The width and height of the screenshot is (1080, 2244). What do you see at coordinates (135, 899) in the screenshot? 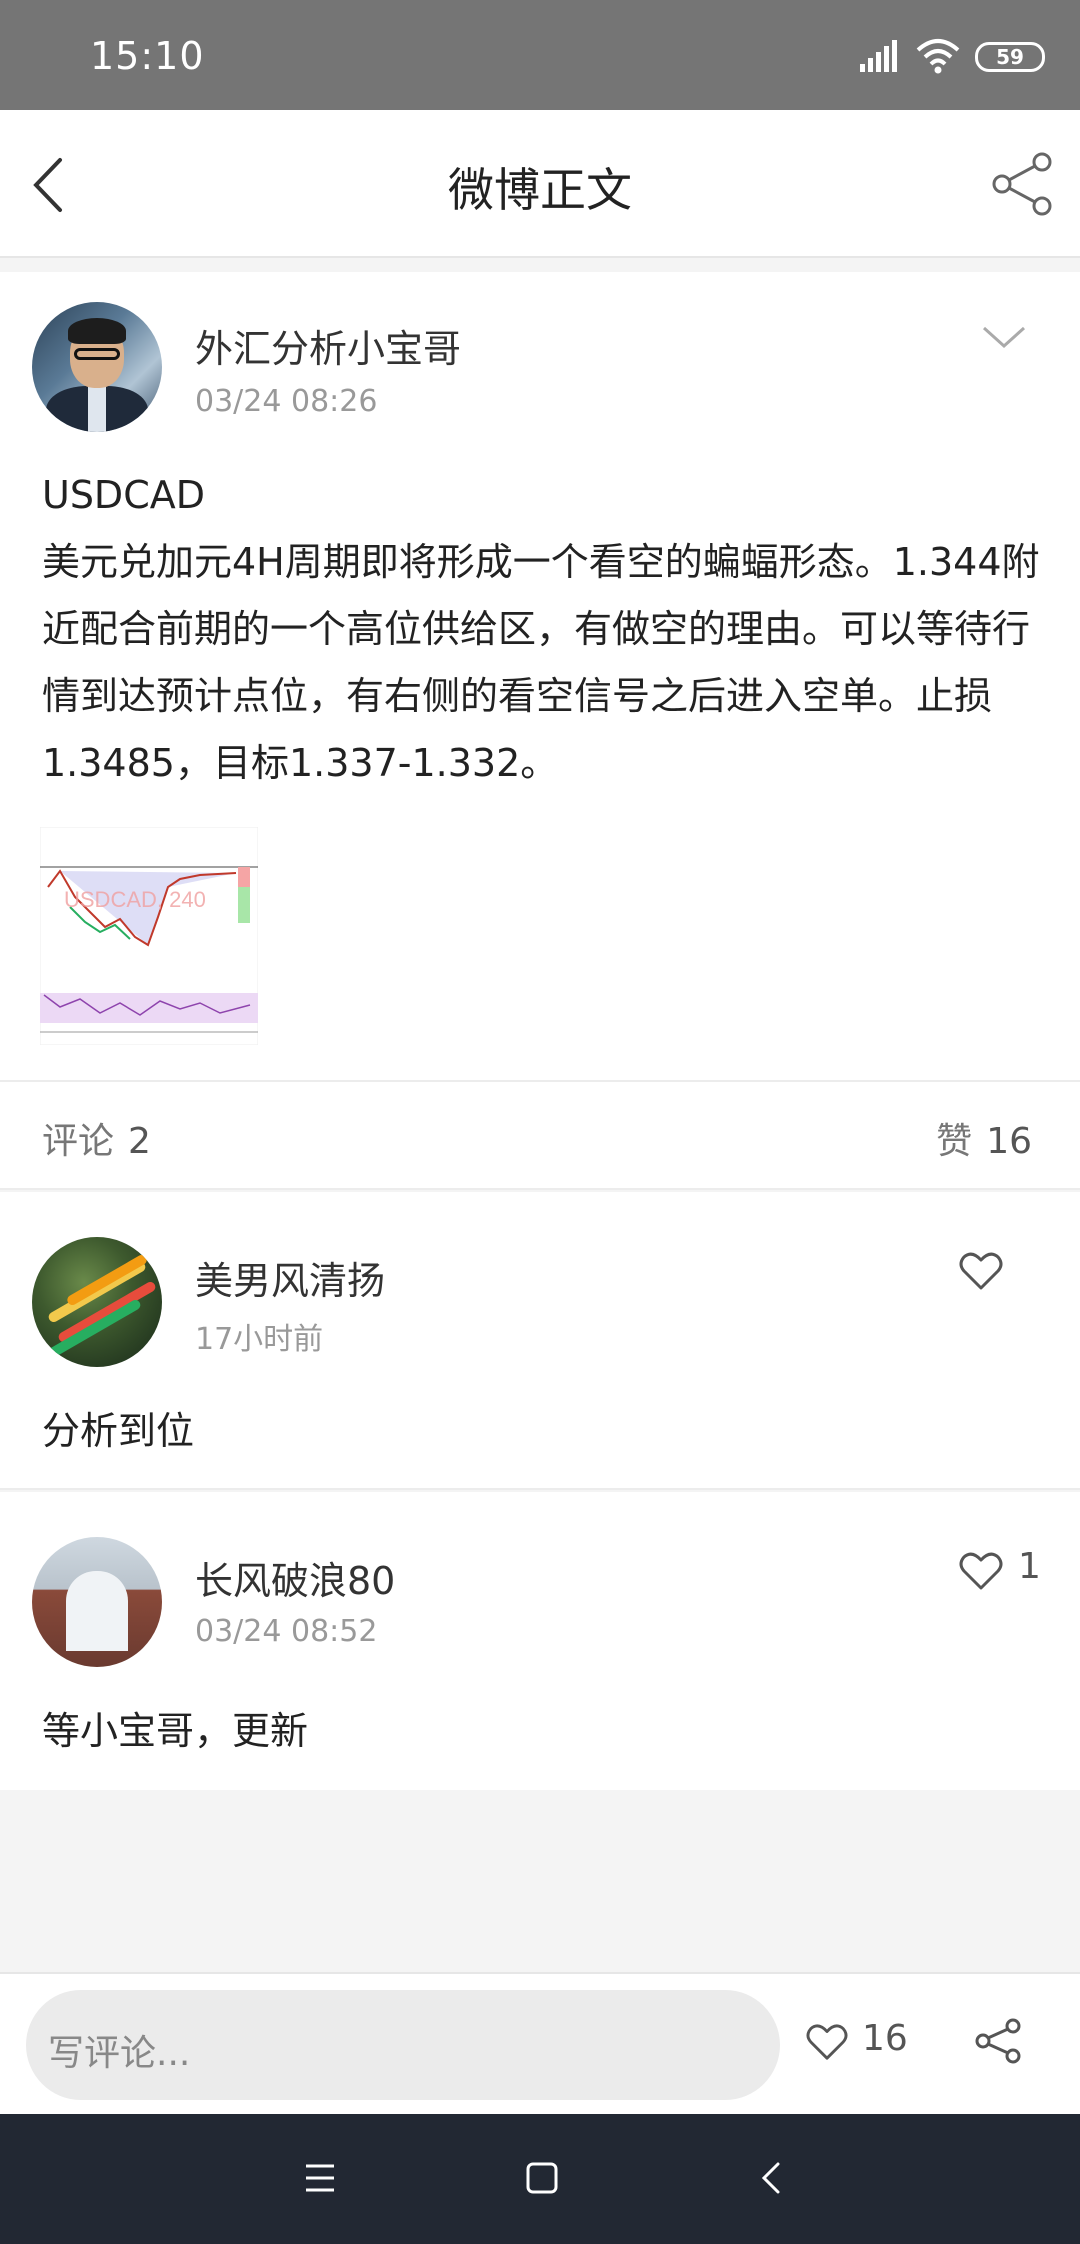
I see `chart-watermark: USDCAD, 240` at bounding box center [135, 899].